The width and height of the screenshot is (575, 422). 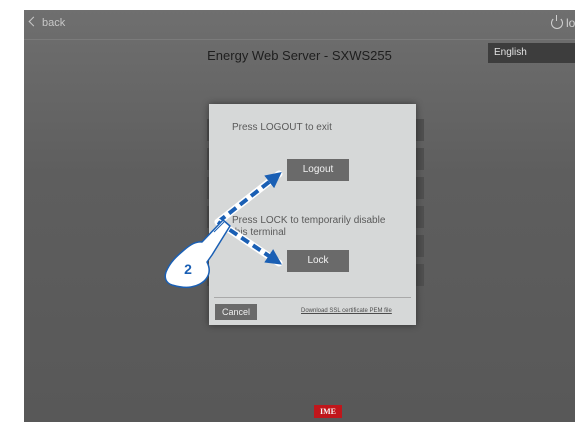 What do you see at coordinates (188, 269) in the screenshot?
I see `step-number: 2` at bounding box center [188, 269].